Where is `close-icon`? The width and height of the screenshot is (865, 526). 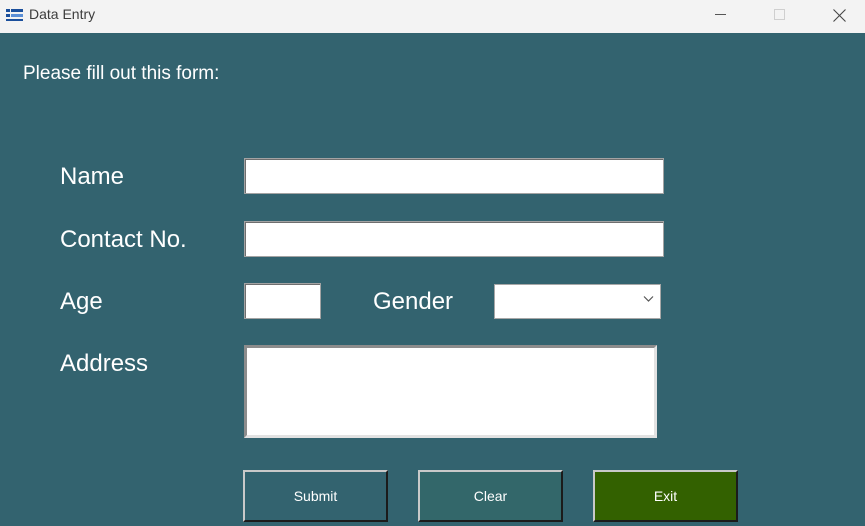 close-icon is located at coordinates (839, 15).